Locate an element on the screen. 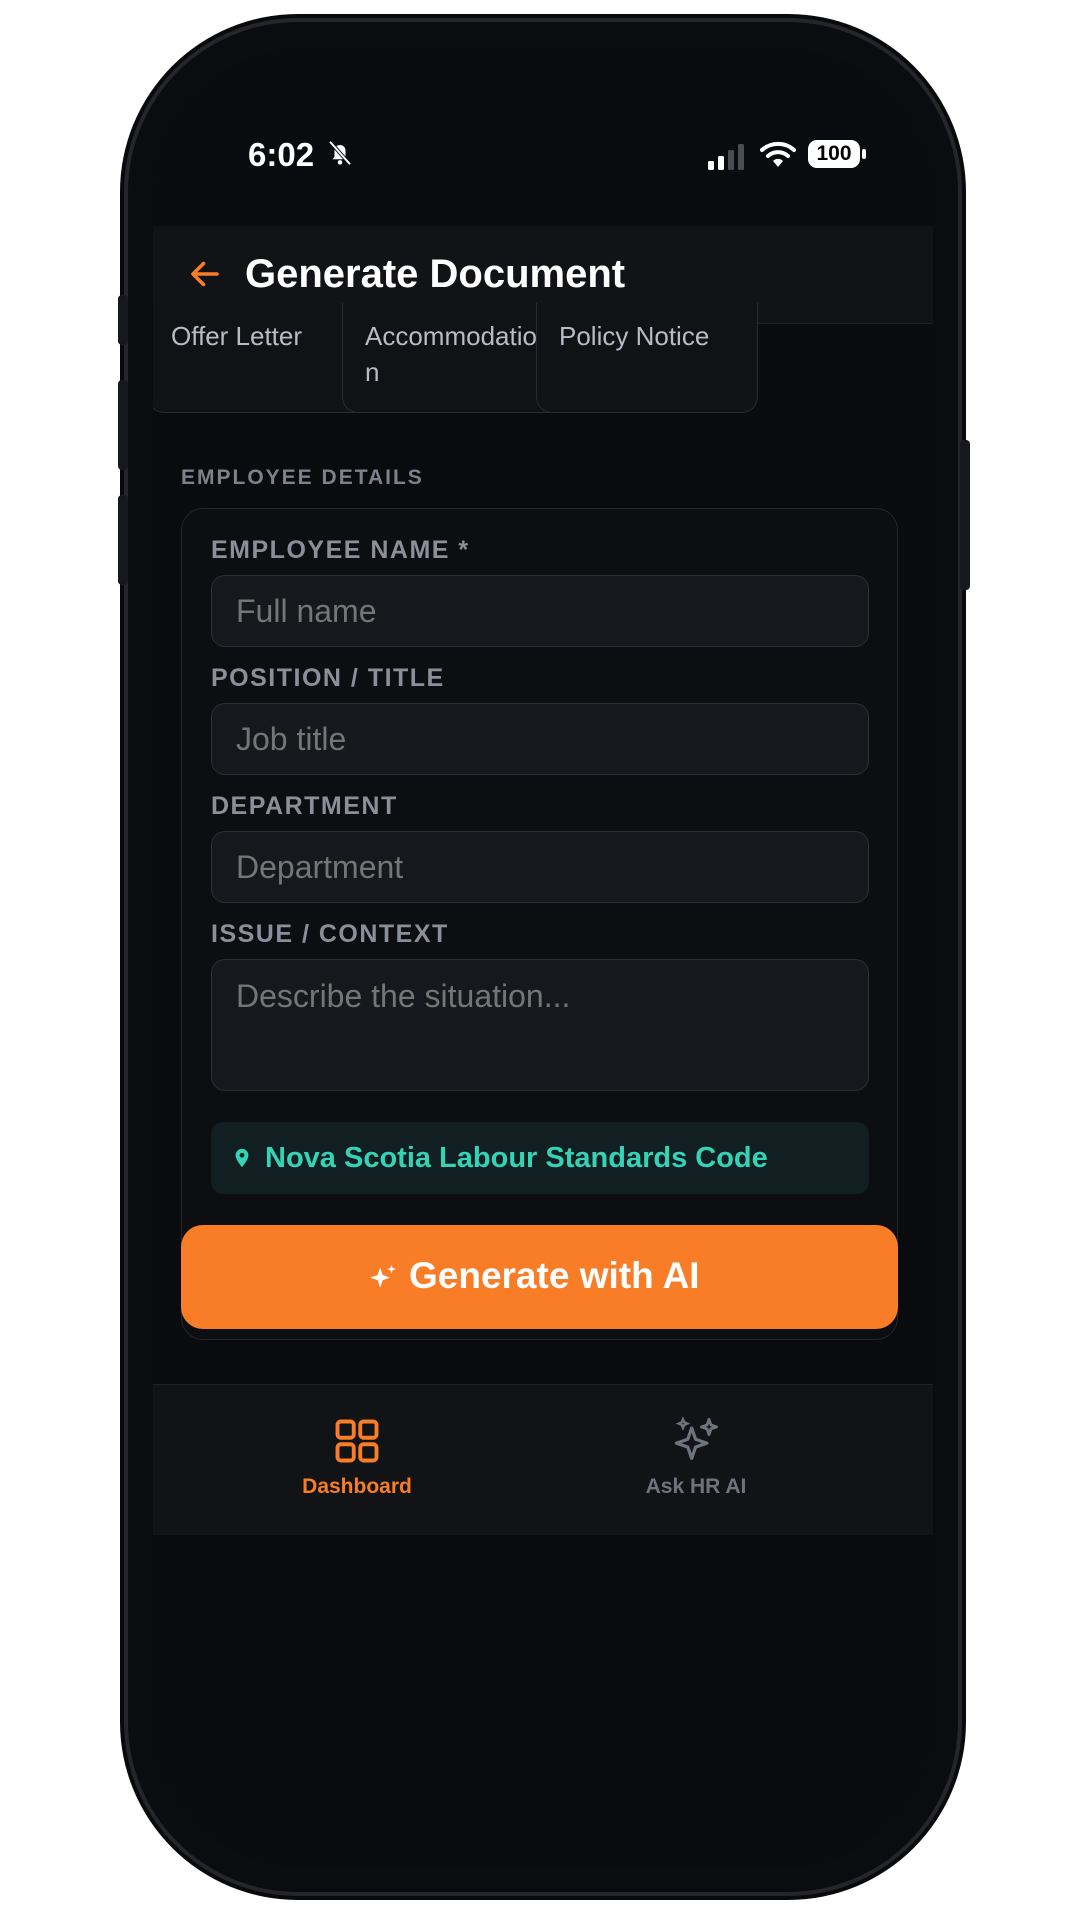 The width and height of the screenshot is (1080, 1920). power-button is located at coordinates (965, 515).